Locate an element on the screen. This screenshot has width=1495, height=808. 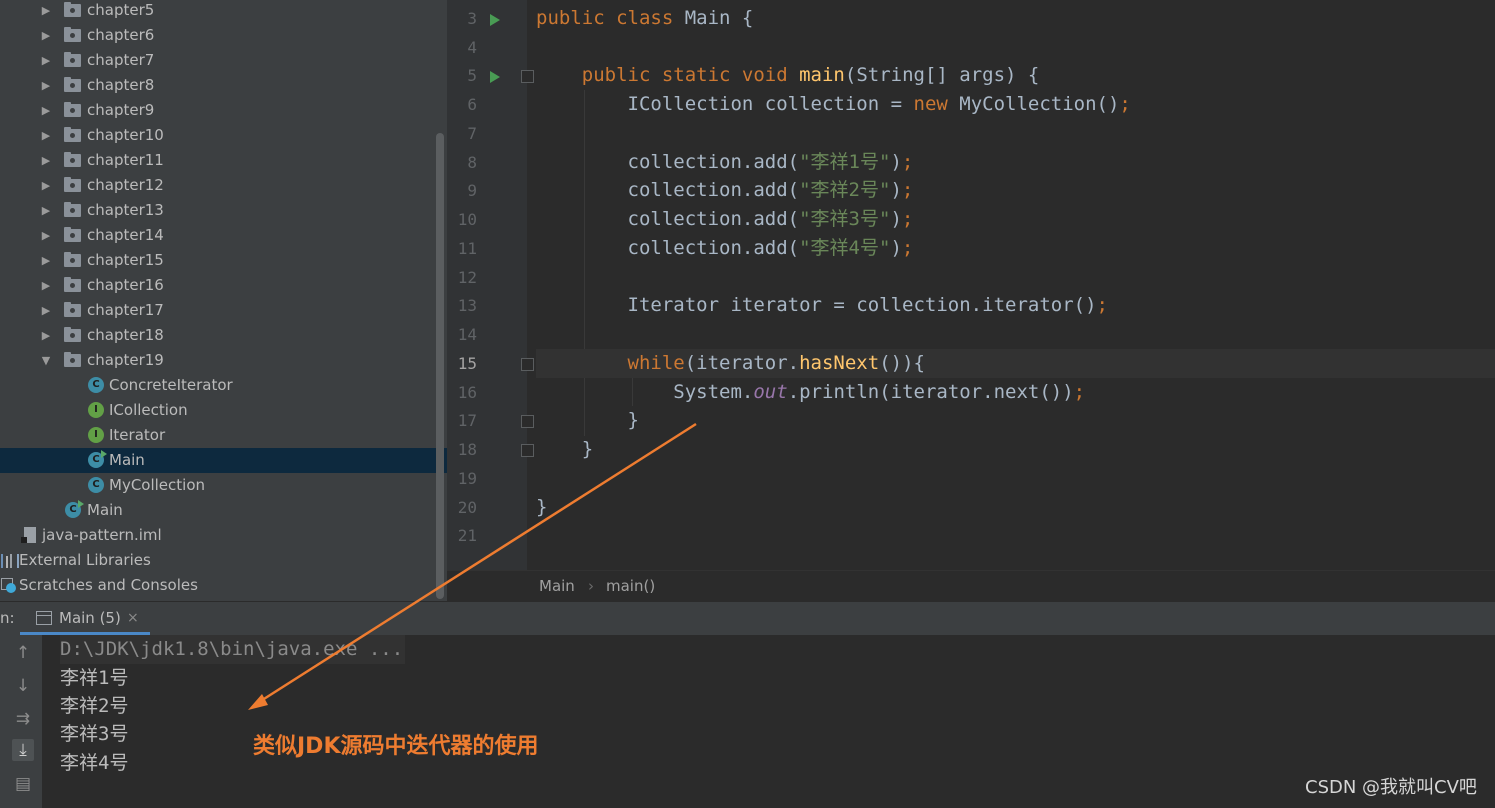
line-number: 6 is located at coordinates (472, 104).